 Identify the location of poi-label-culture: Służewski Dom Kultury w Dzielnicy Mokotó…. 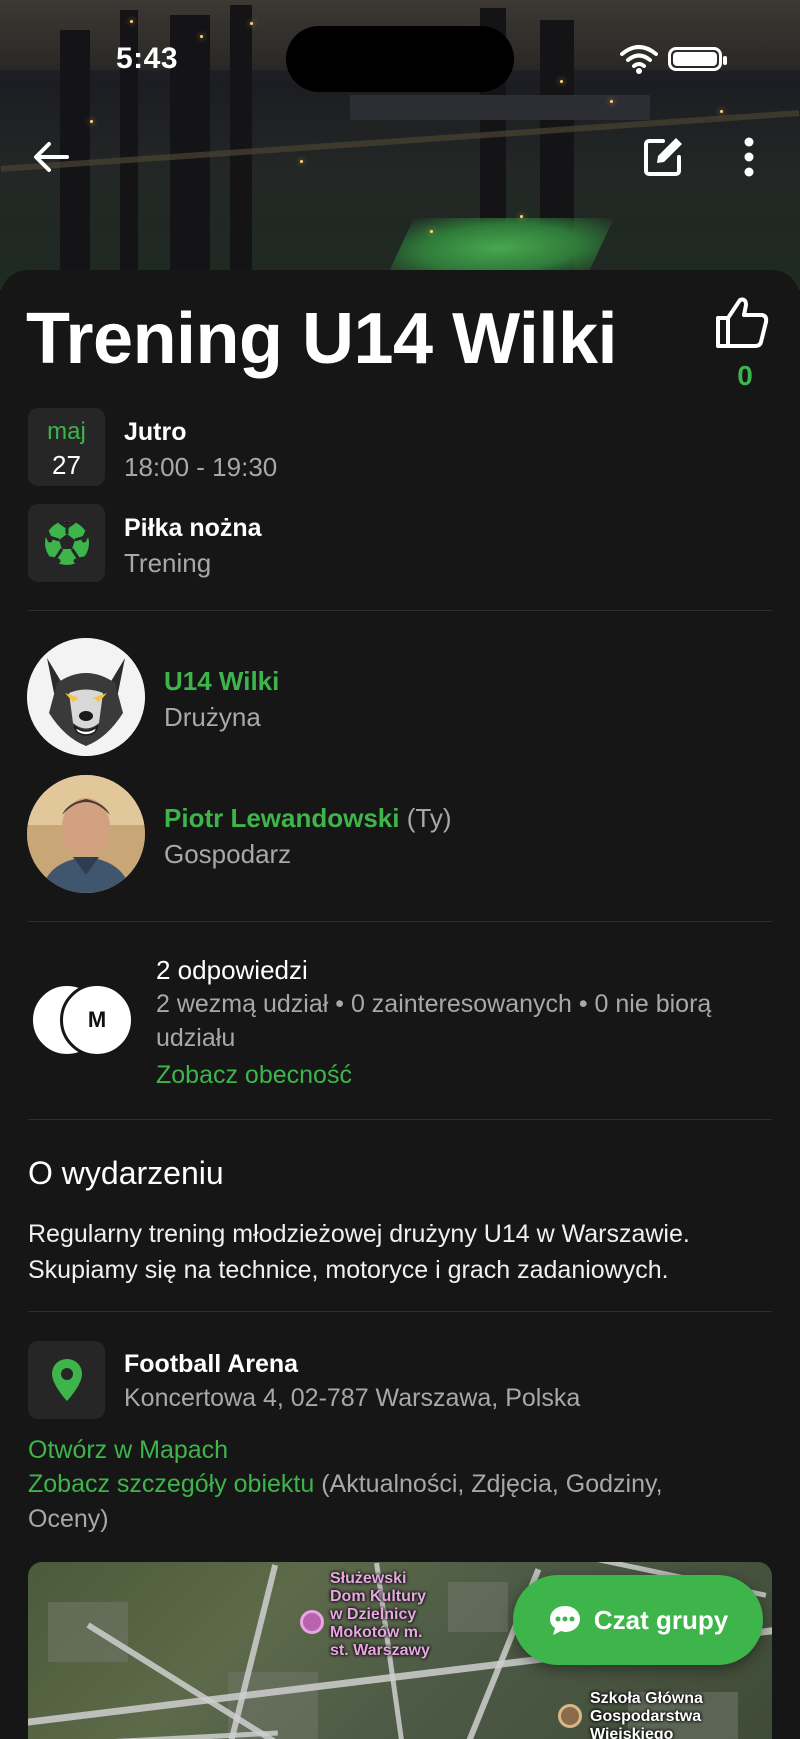
(380, 1614).